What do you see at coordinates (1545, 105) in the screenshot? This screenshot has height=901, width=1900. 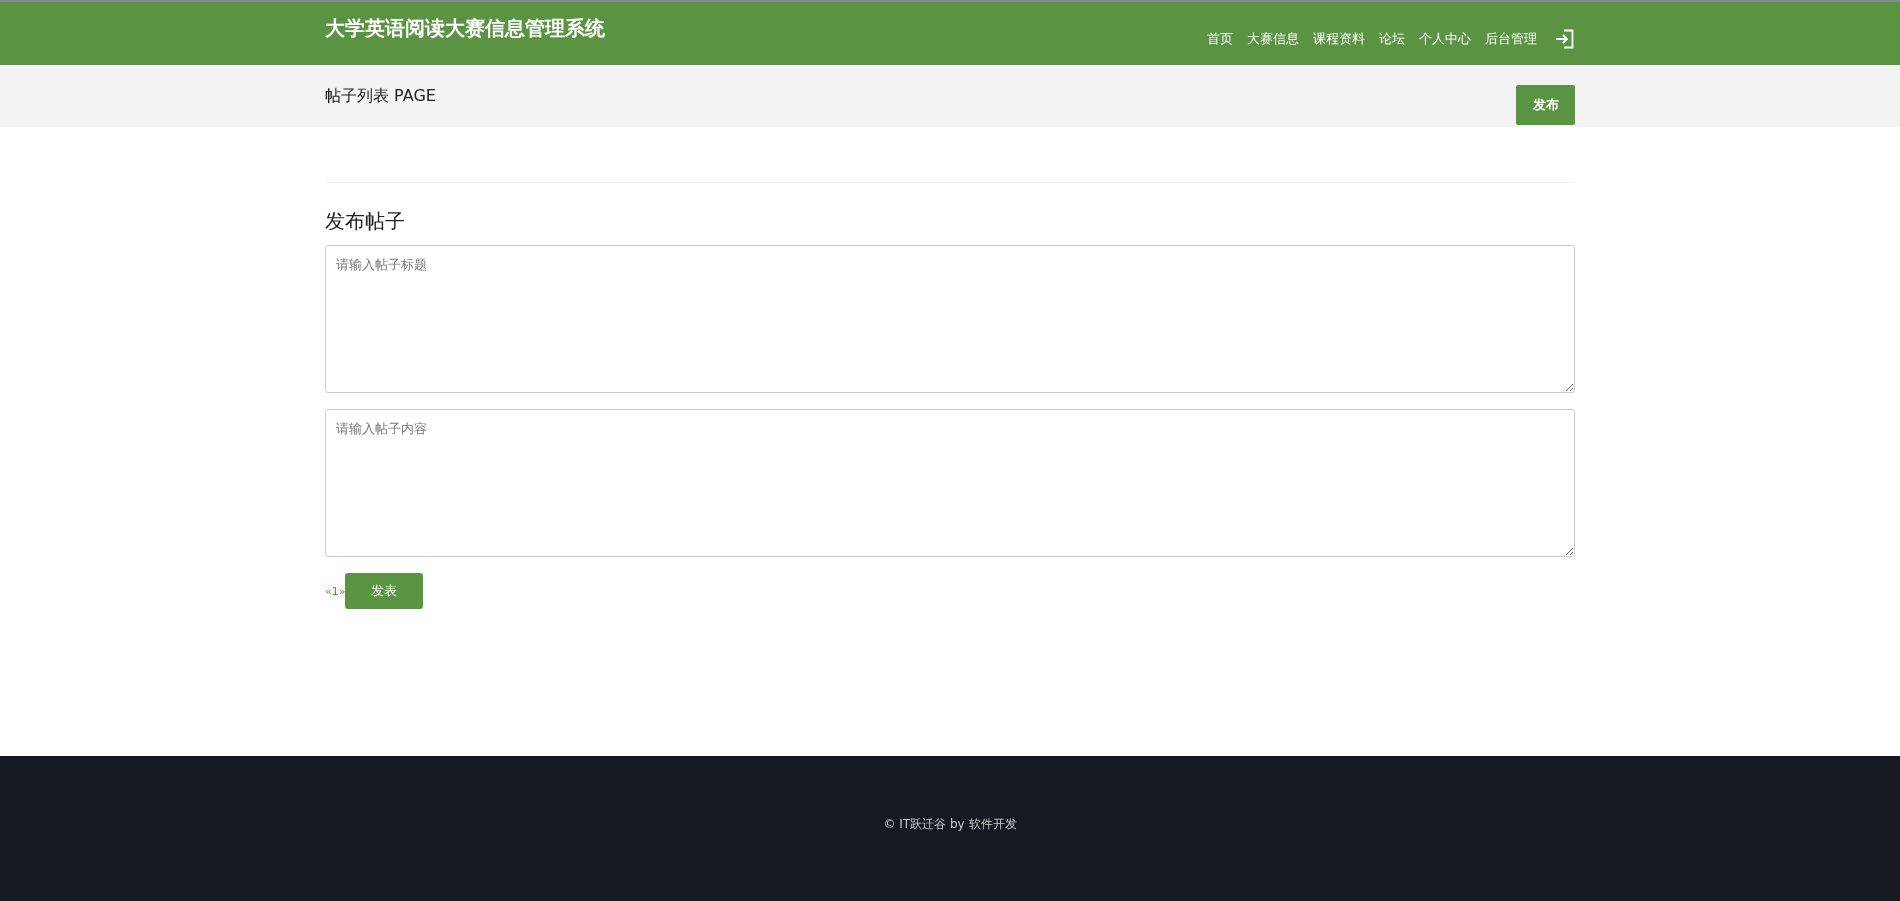 I see `publish-button: 发布` at bounding box center [1545, 105].